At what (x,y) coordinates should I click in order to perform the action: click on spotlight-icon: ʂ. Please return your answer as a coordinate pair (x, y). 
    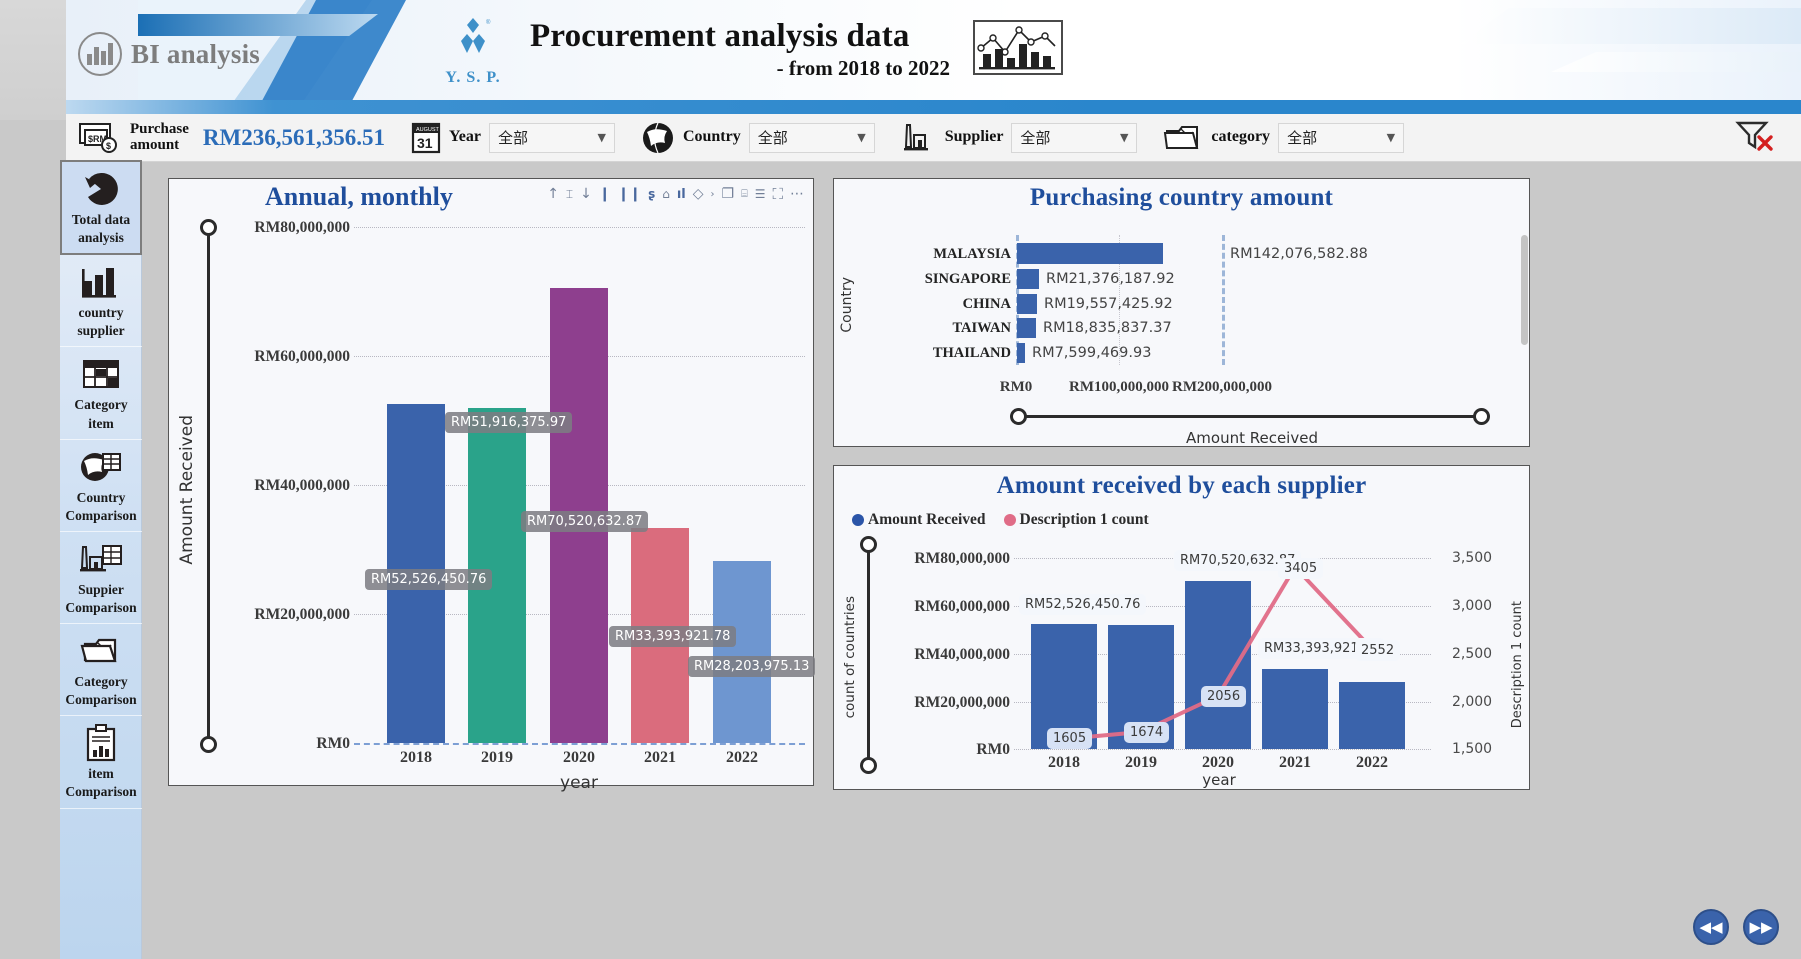
    Looking at the image, I should click on (651, 194).